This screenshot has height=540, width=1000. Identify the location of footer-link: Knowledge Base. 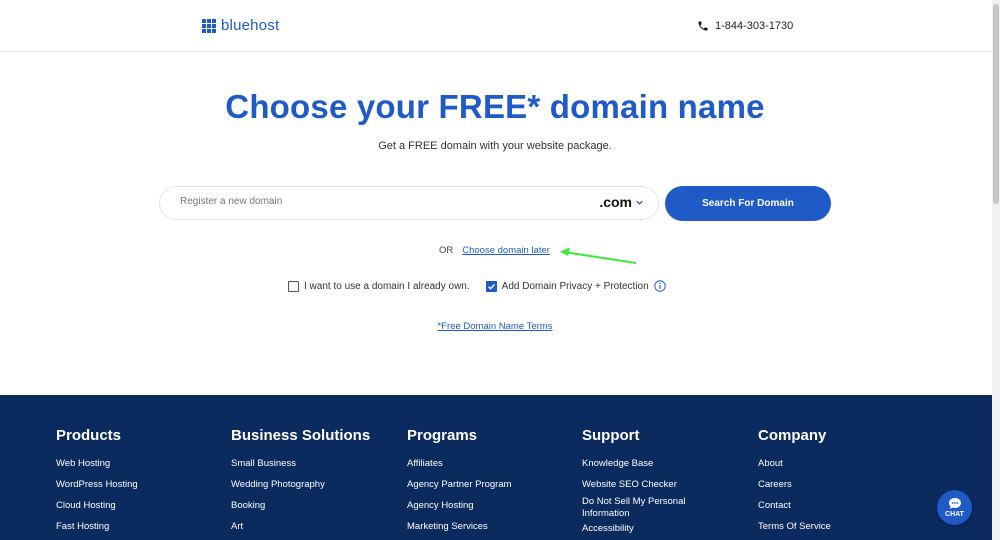
(642, 468).